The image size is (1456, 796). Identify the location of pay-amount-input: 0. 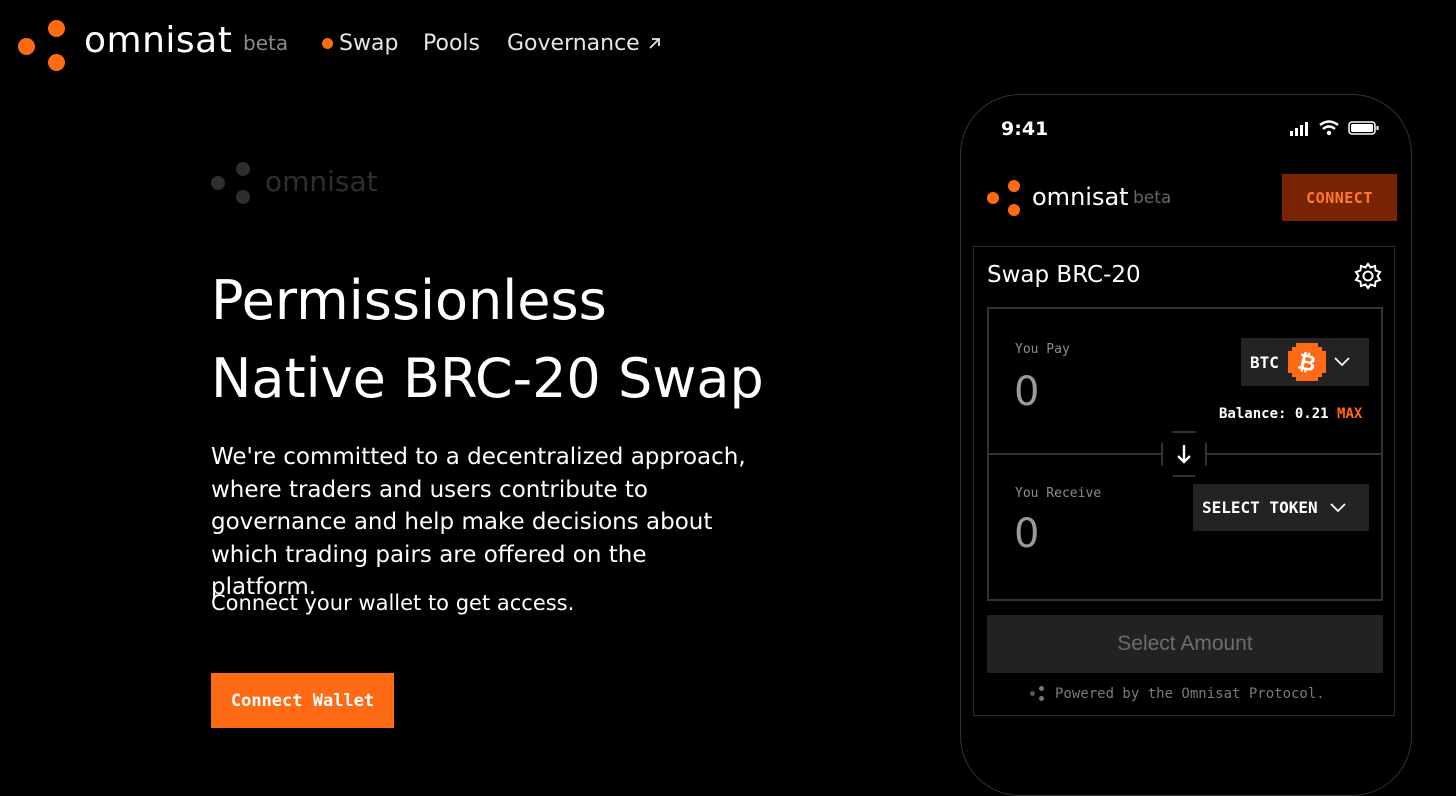
(1026, 392).